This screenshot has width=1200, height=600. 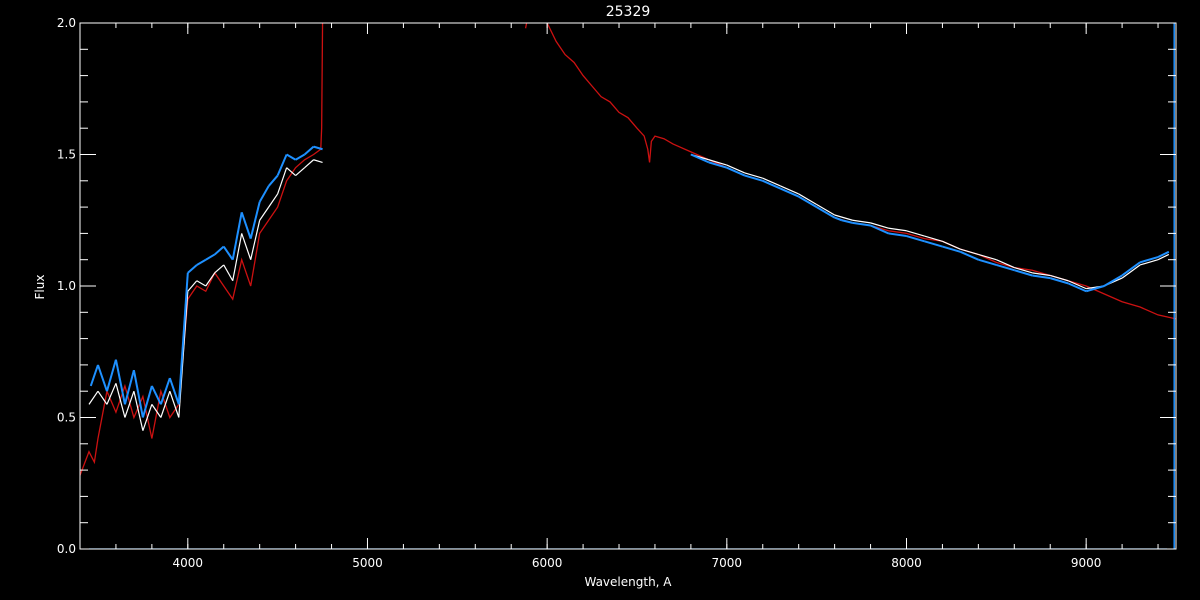 What do you see at coordinates (1086, 563) in the screenshot?
I see `x-tick-label: 9000` at bounding box center [1086, 563].